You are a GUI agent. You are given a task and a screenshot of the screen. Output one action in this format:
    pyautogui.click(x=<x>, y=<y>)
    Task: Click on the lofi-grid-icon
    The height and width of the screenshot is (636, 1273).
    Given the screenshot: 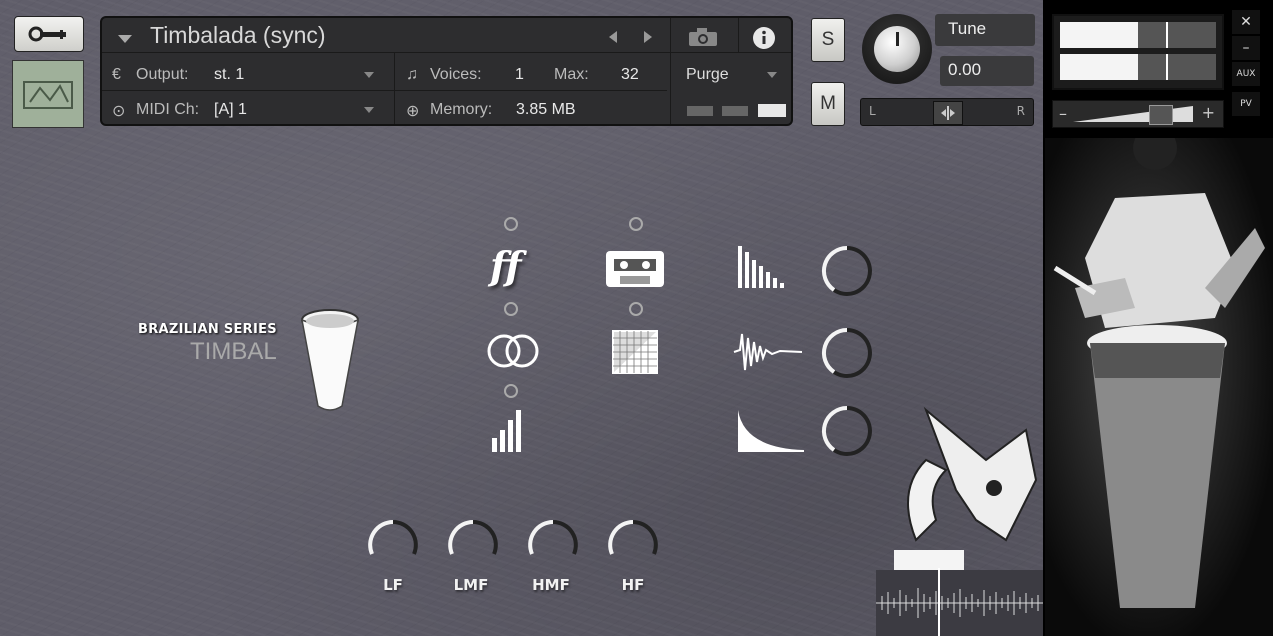 What is the action you would take?
    pyautogui.click(x=635, y=352)
    